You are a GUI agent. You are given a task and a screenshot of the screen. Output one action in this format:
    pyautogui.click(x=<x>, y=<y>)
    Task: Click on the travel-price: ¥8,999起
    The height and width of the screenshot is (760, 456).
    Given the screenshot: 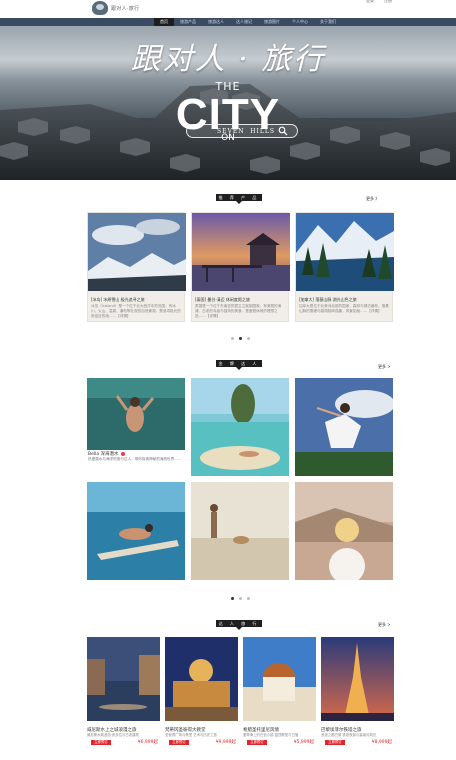 What is the action you would take?
    pyautogui.click(x=381, y=742)
    